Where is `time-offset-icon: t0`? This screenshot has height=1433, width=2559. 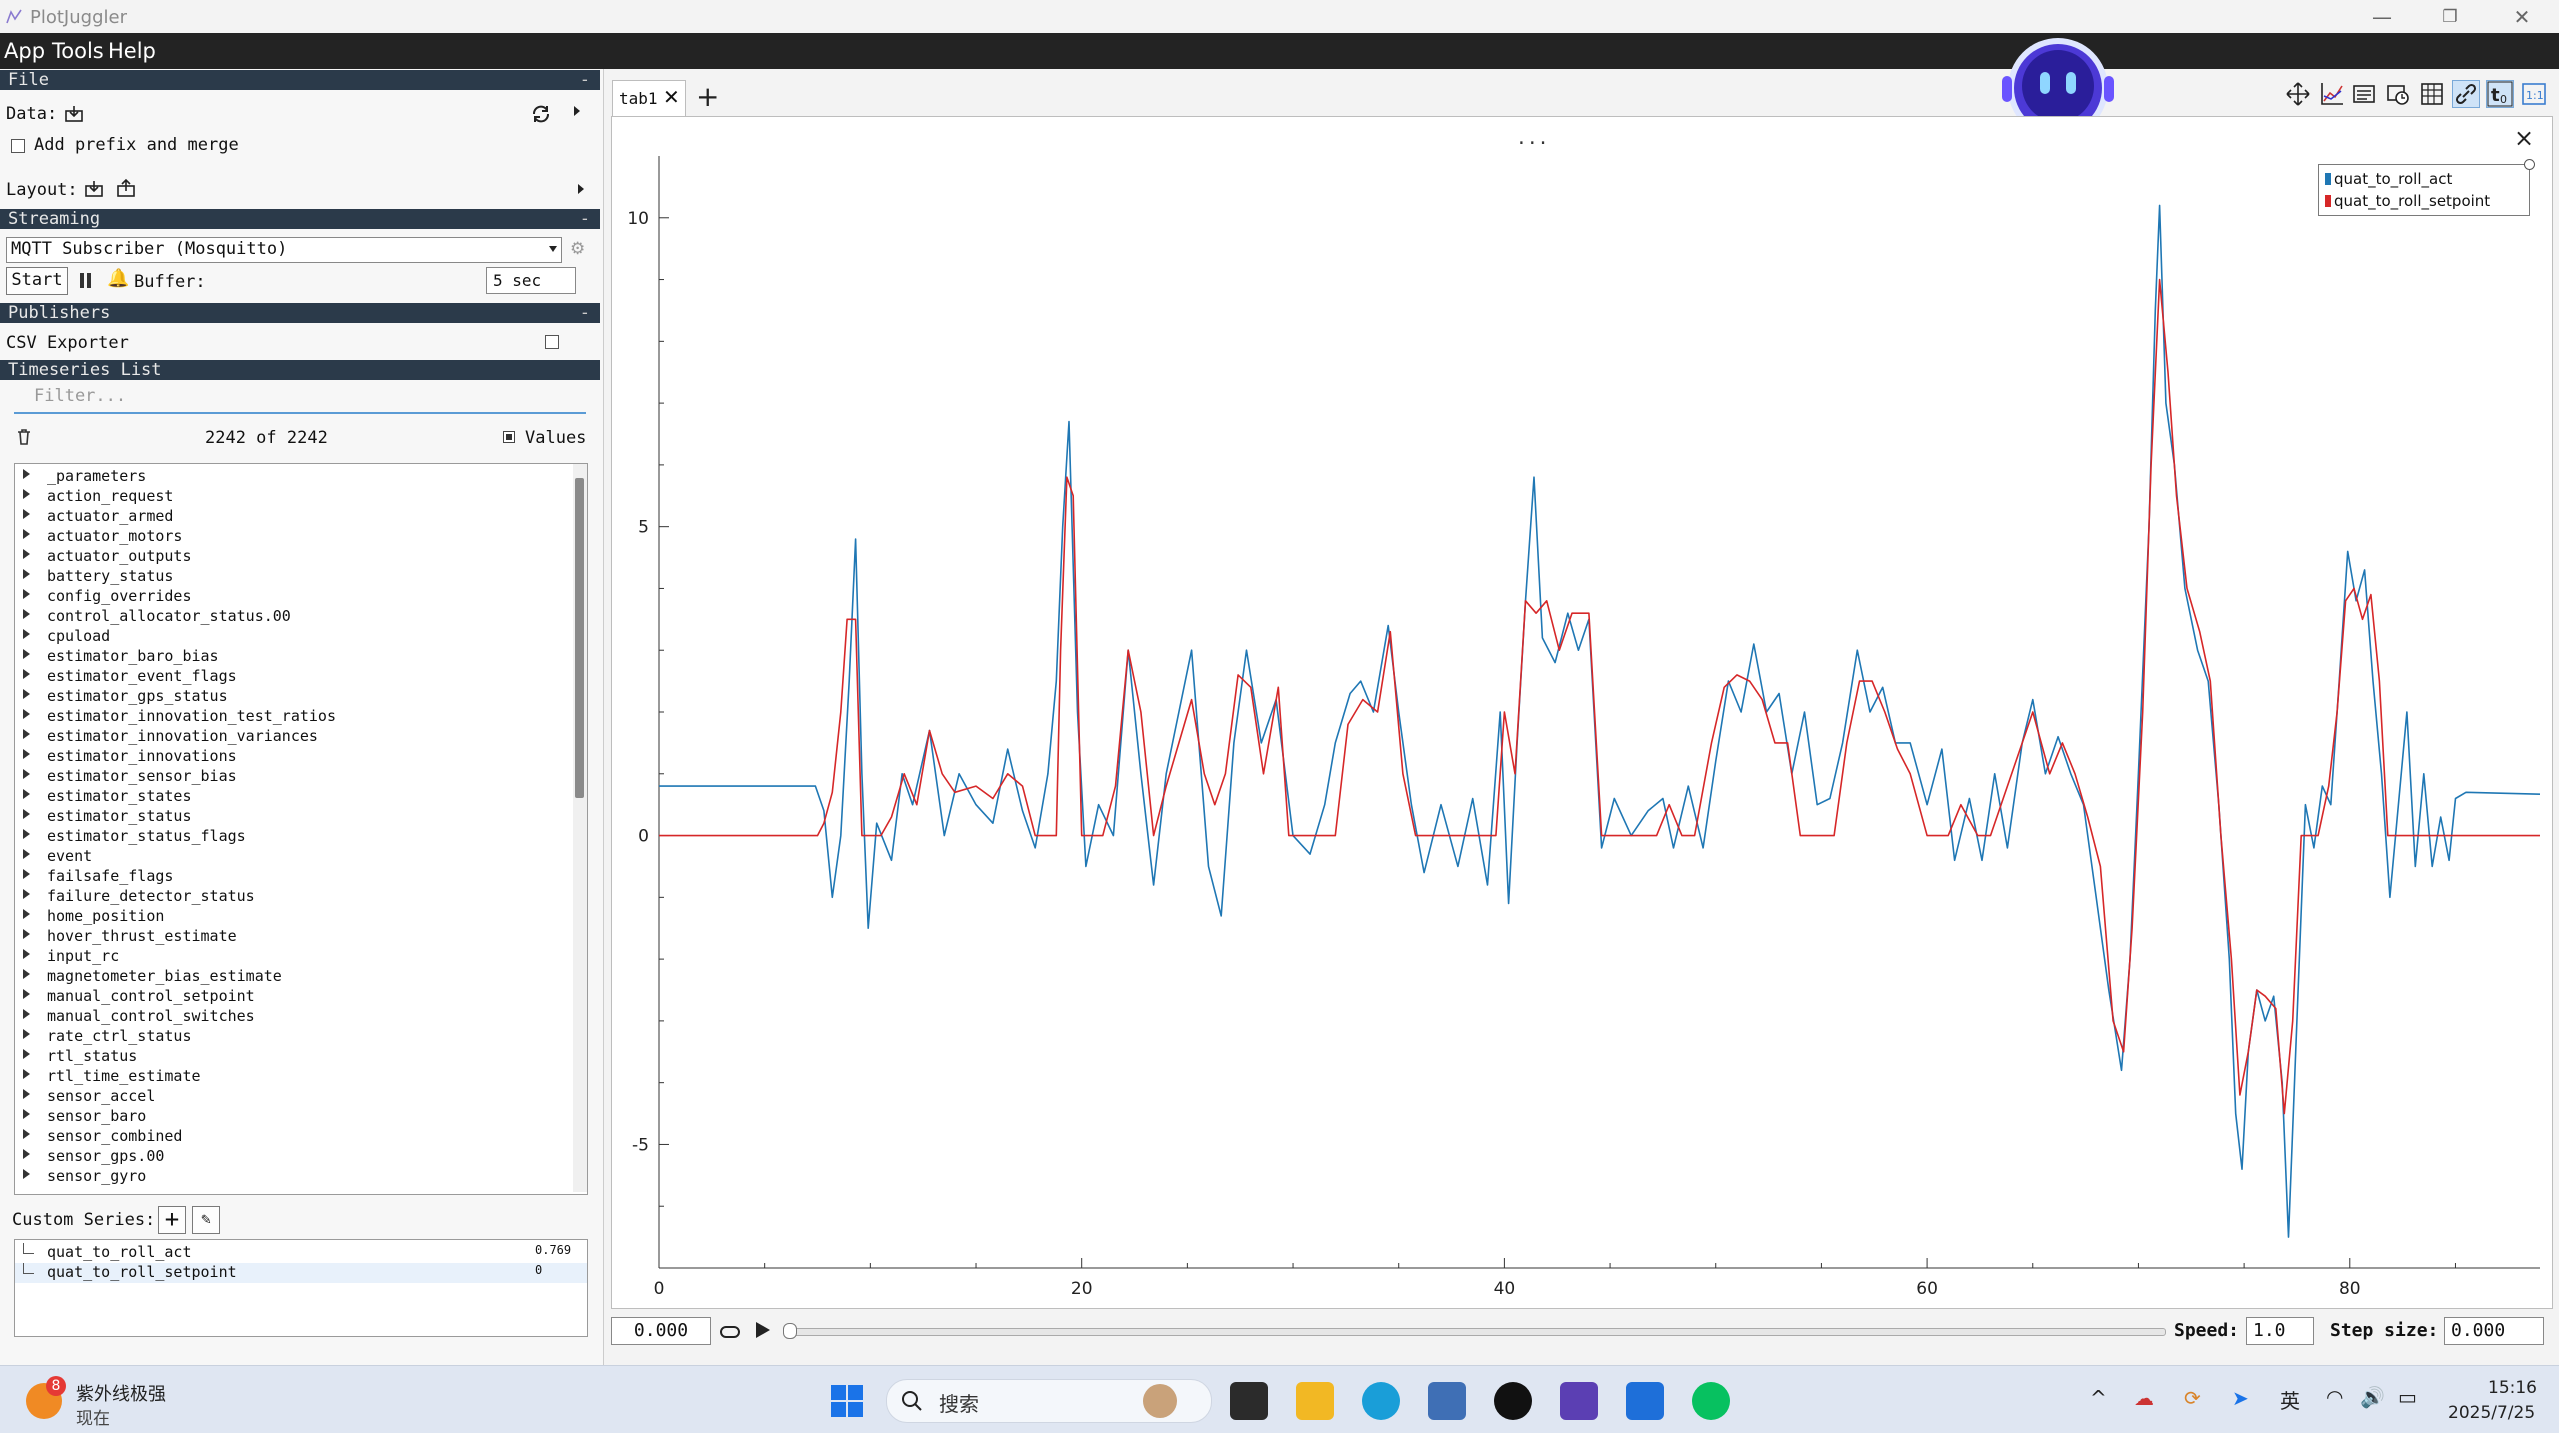 time-offset-icon: t0 is located at coordinates (2500, 94).